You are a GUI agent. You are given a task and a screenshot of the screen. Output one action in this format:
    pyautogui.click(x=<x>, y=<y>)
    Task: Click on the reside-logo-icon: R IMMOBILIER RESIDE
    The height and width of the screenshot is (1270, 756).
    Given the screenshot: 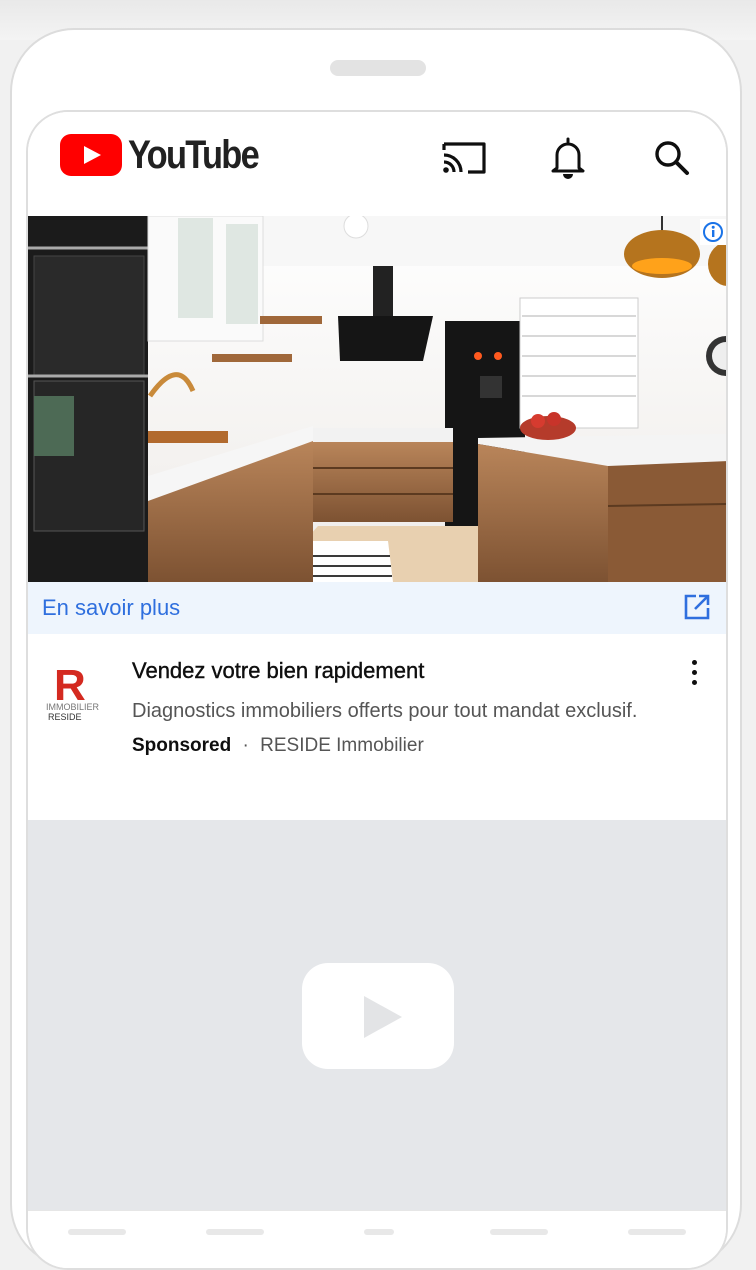 What is the action you would take?
    pyautogui.click(x=73, y=691)
    